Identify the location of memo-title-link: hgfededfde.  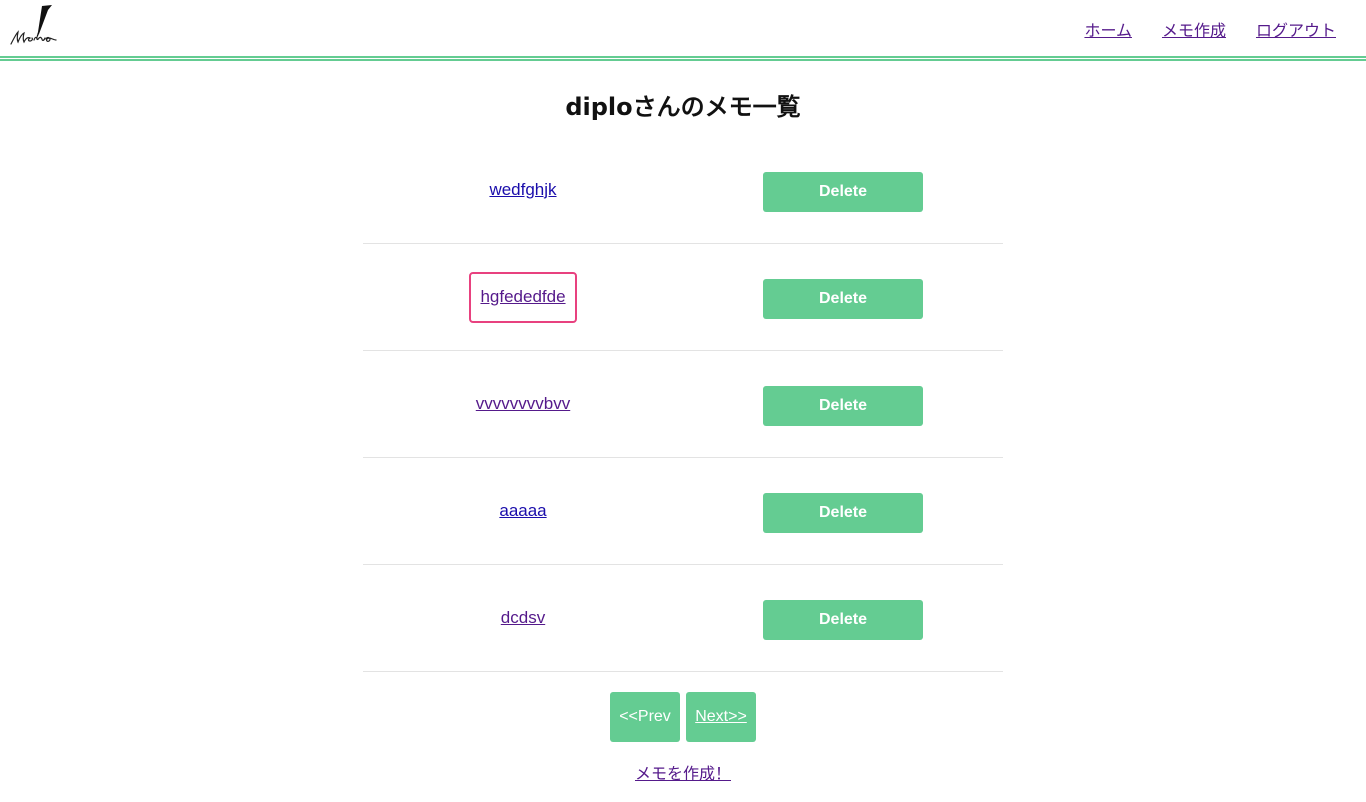
(523, 297).